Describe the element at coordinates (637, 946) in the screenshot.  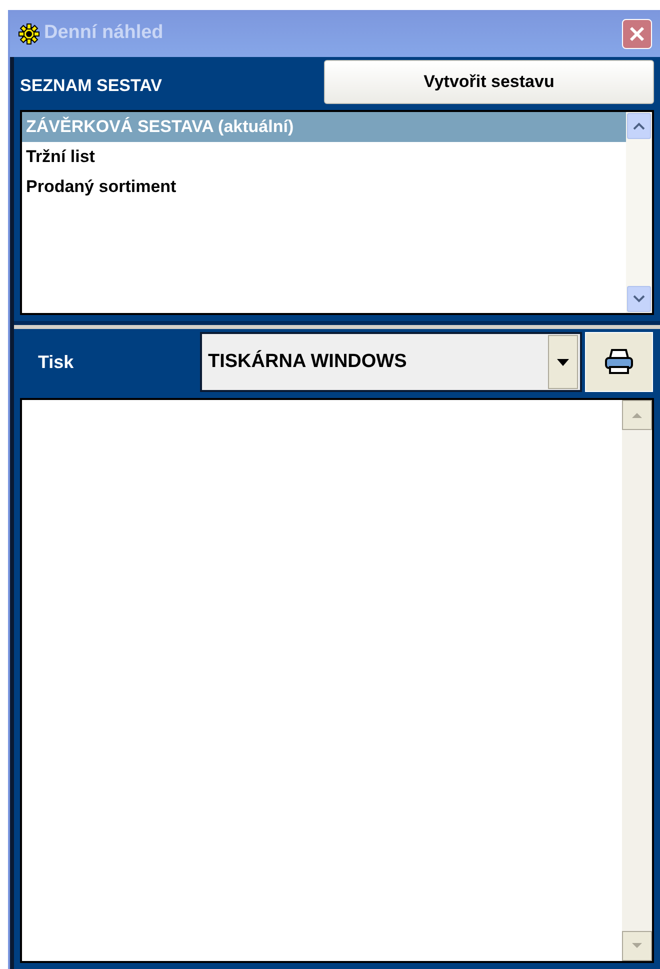
I see `down-arrow-icon` at that location.